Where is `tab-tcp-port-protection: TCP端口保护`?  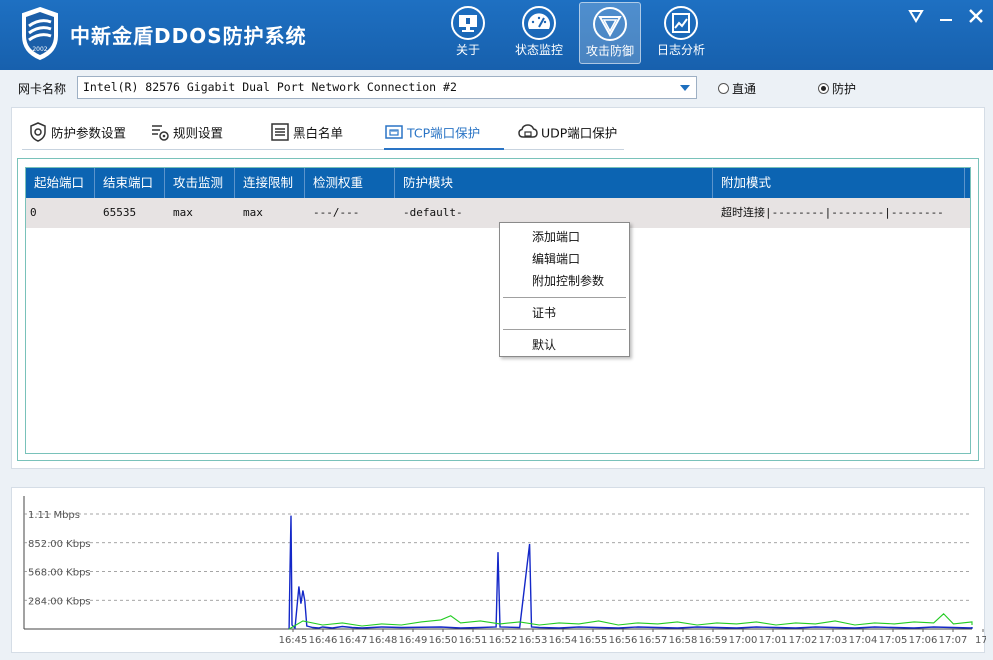 tab-tcp-port-protection: TCP端口保护 is located at coordinates (444, 136).